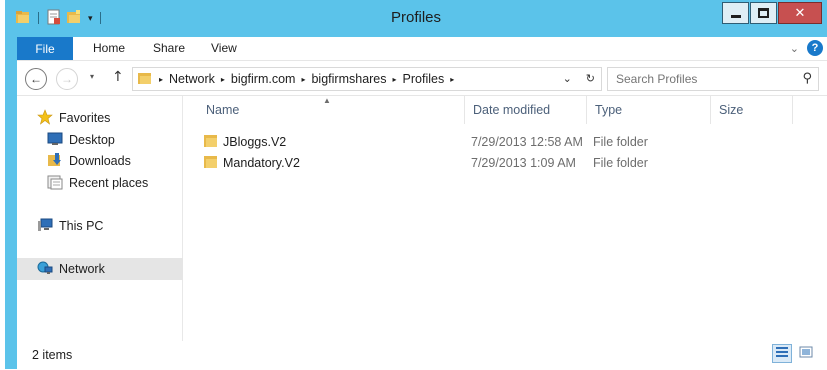  I want to click on status-bar: 2 items, so click(422, 355).